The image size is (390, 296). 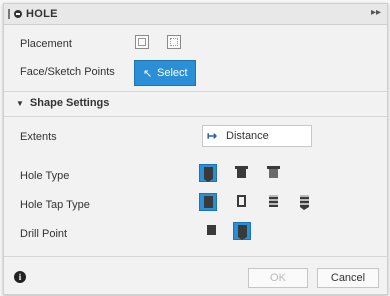 What do you see at coordinates (69, 103) in the screenshot?
I see `shape-settings-label: Shape Settings` at bounding box center [69, 103].